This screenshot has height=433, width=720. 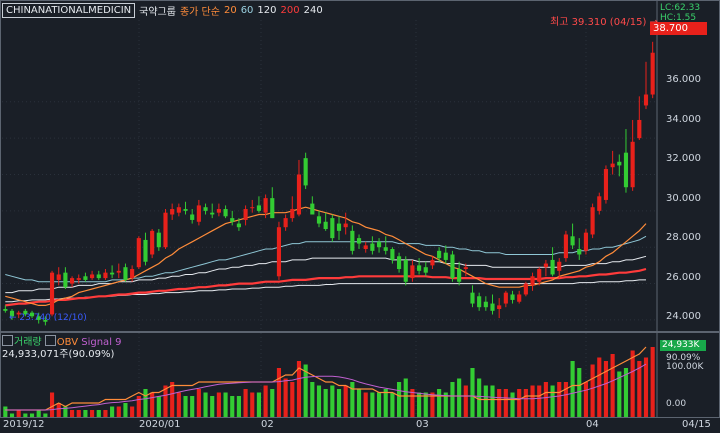 What do you see at coordinates (683, 345) in the screenshot?
I see `volume-tag: 24,933K` at bounding box center [683, 345].